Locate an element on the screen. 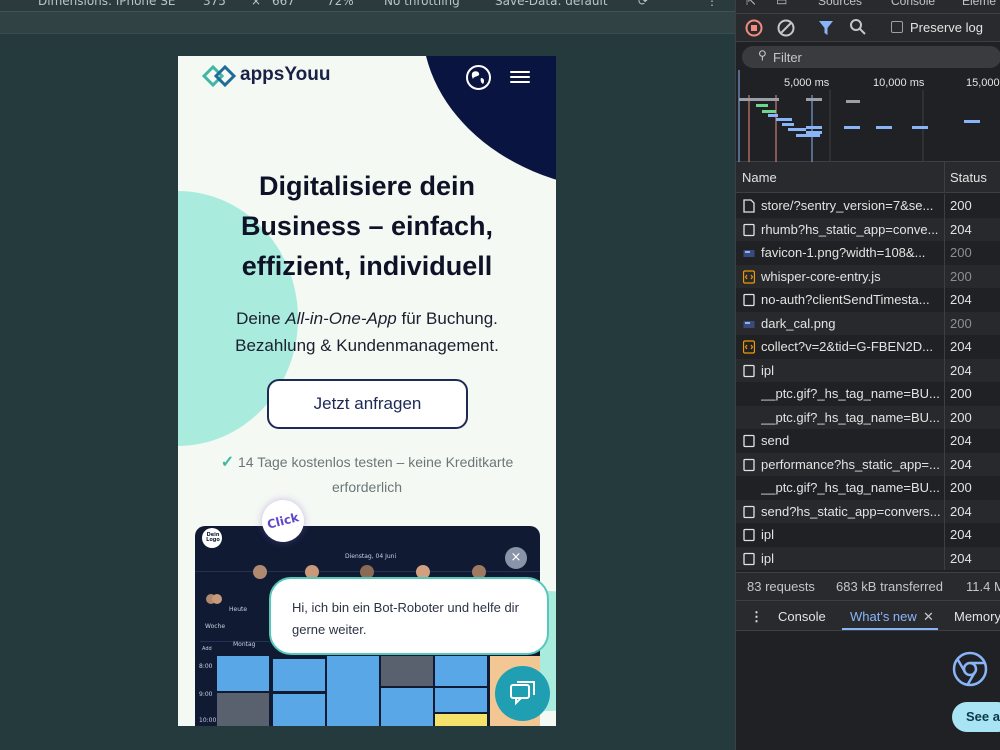 This screenshot has height=750, width=1000. drawer-tabbar: ⋮ Console What's new ✕ Memory is located at coordinates (868, 615).